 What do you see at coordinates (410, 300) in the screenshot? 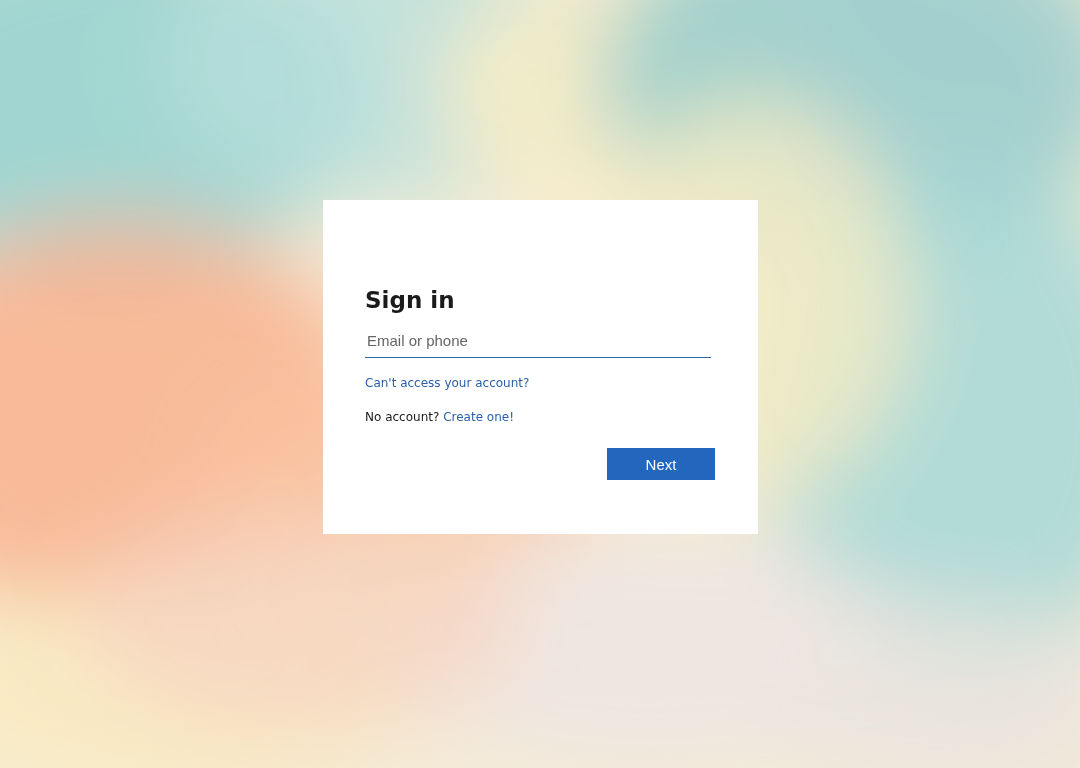
I see `card-title: Sign in` at bounding box center [410, 300].